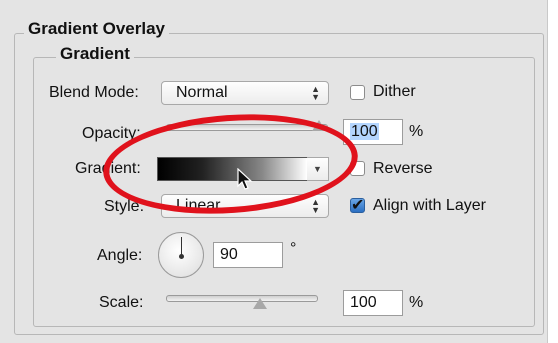  What do you see at coordinates (293, 248) in the screenshot?
I see `angle-unit: °` at bounding box center [293, 248].